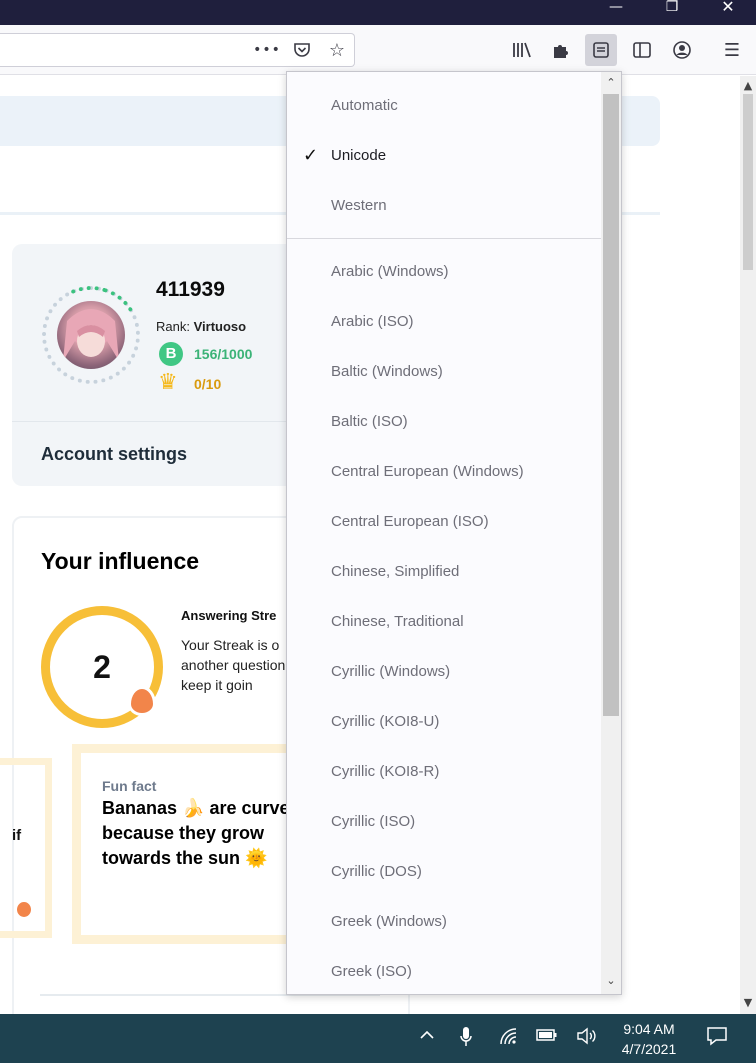 This screenshot has height=1063, width=756. I want to click on notifications-icon, so click(717, 1038).